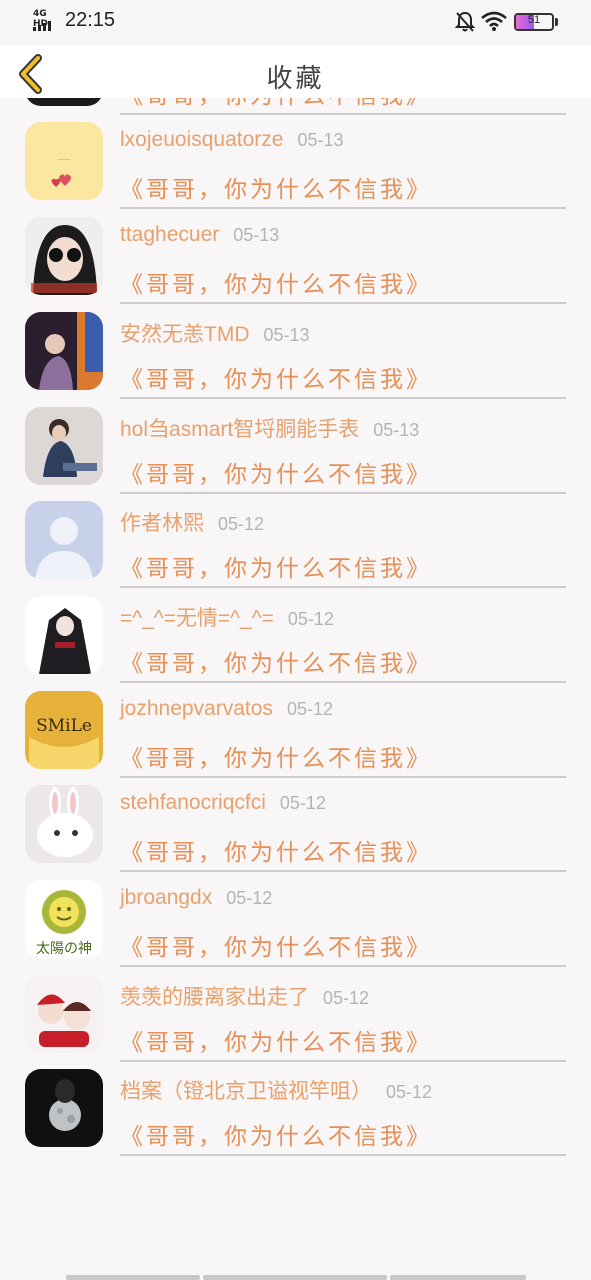 The height and width of the screenshot is (1280, 591). Describe the element at coordinates (64, 256) in the screenshot. I see `sunglasses-girl-avatar` at that location.